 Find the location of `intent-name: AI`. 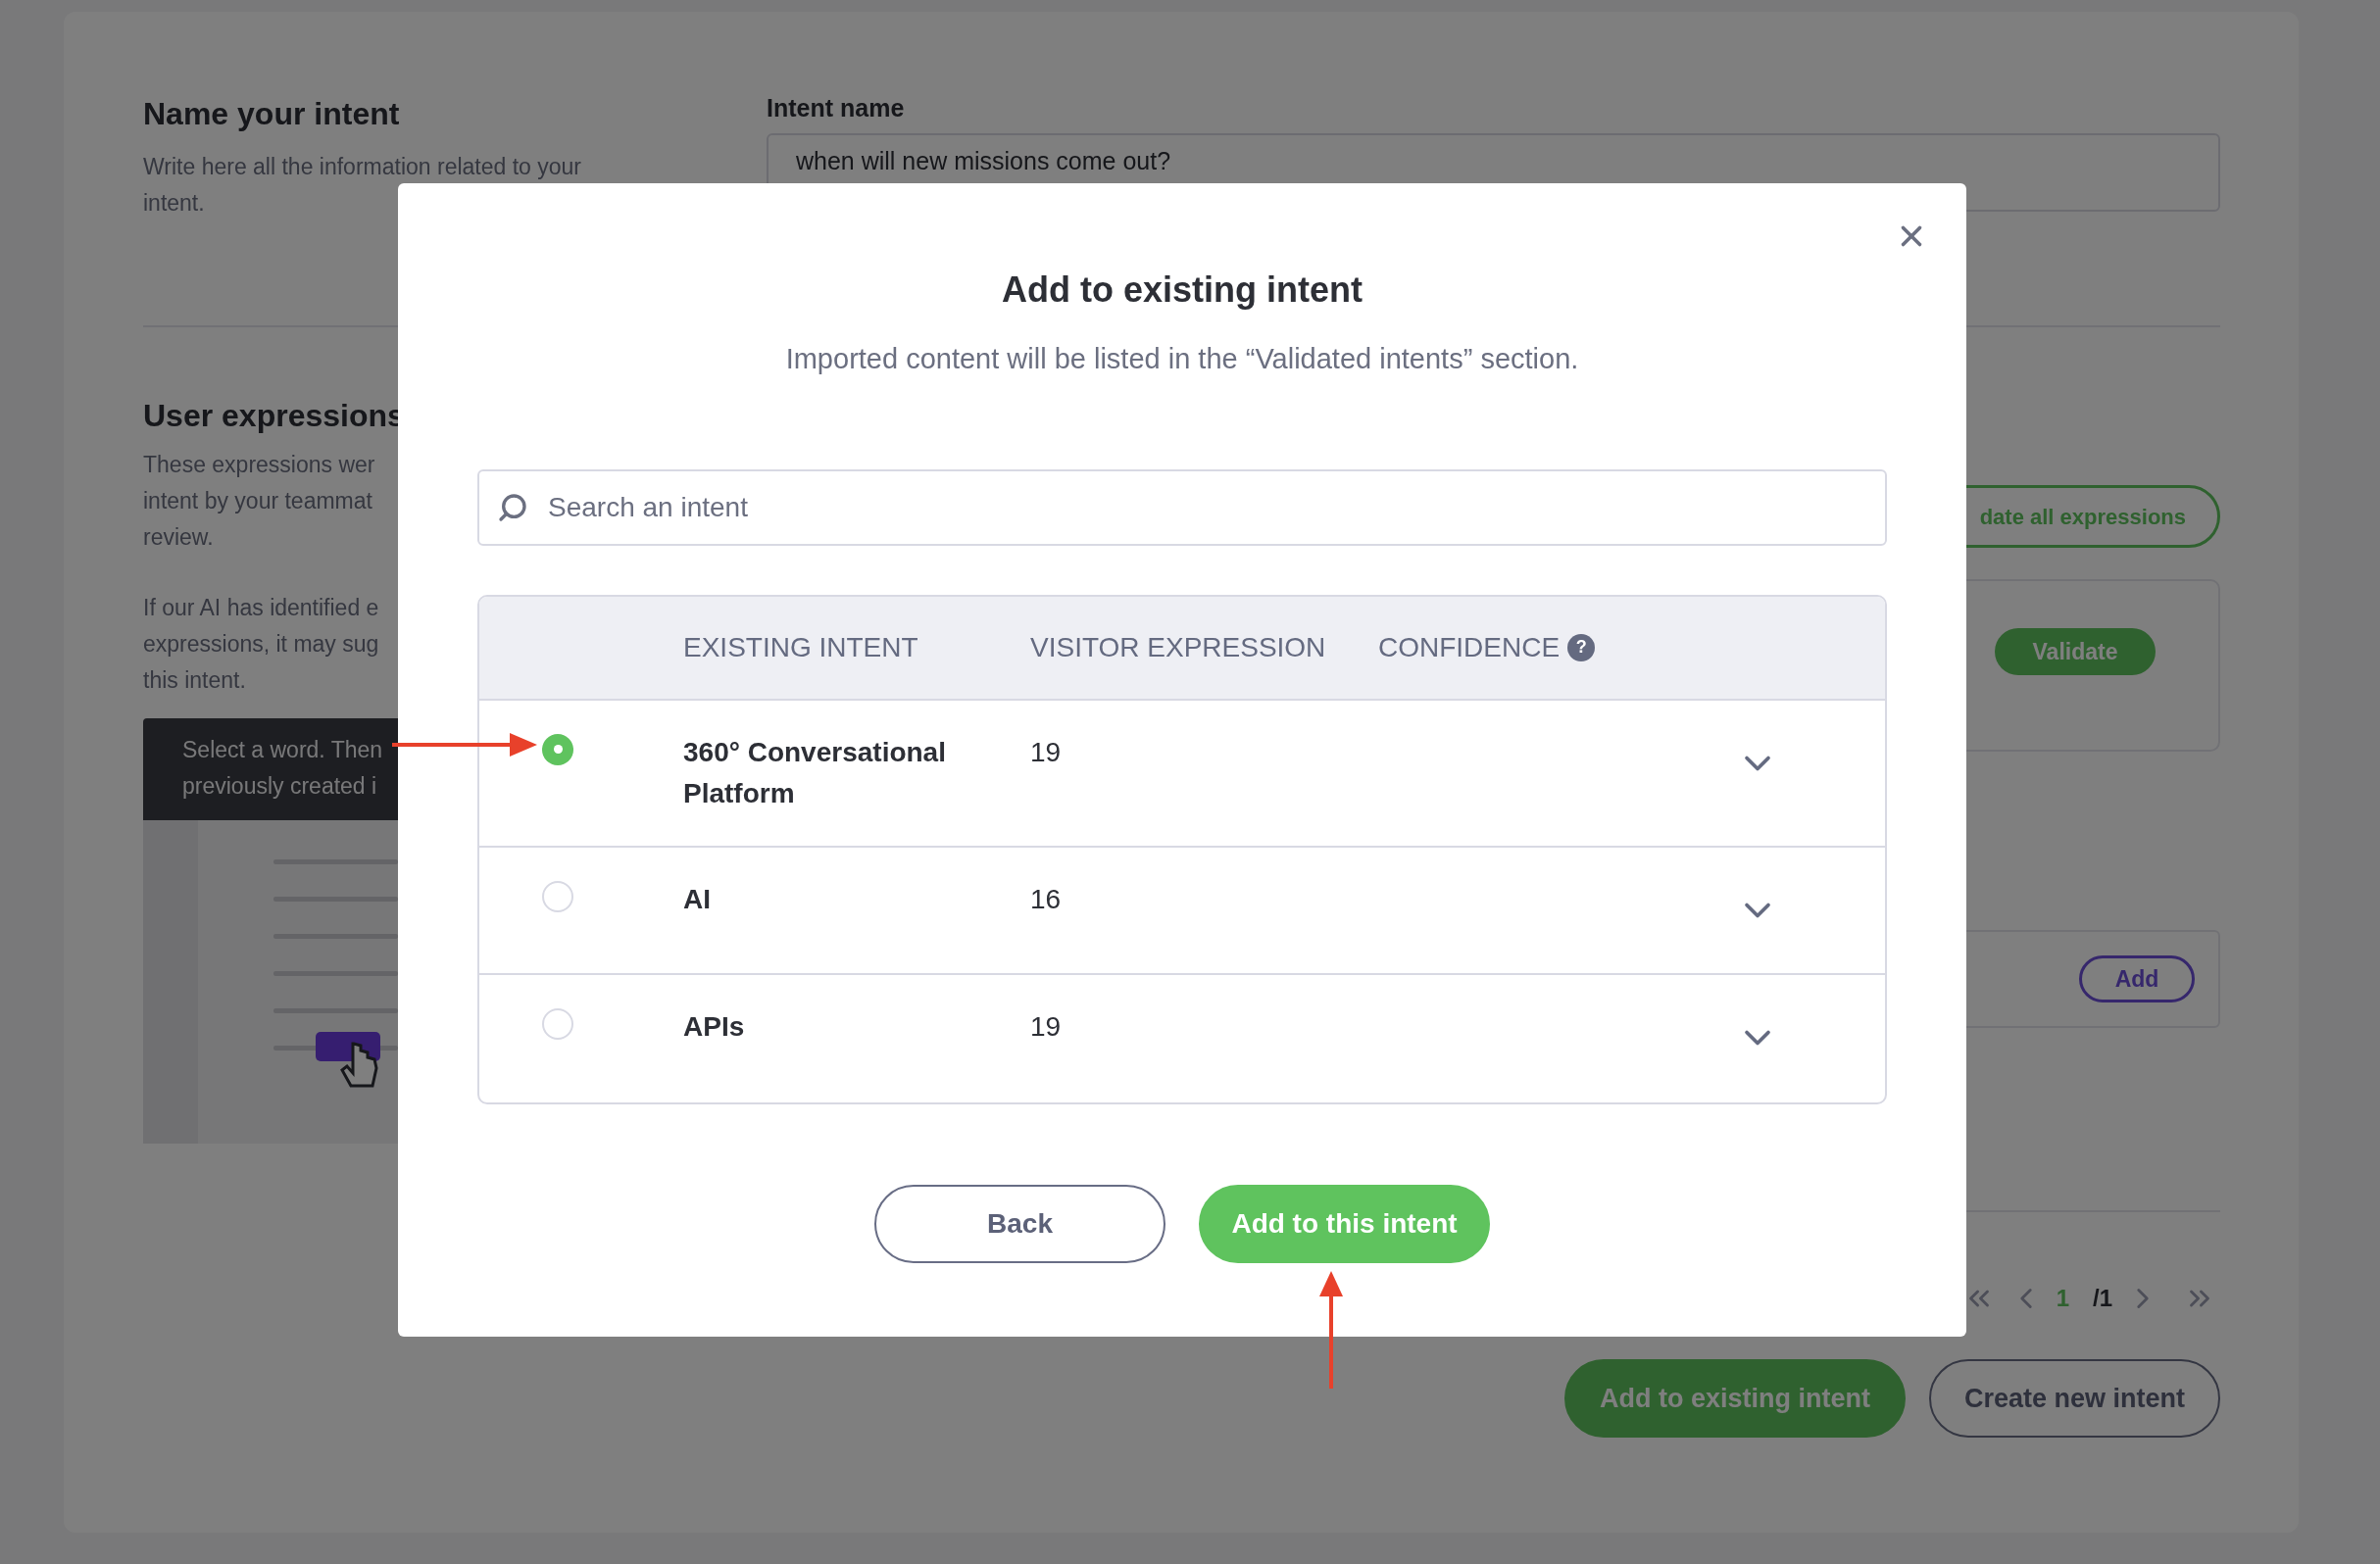

intent-name: AI is located at coordinates (697, 899).